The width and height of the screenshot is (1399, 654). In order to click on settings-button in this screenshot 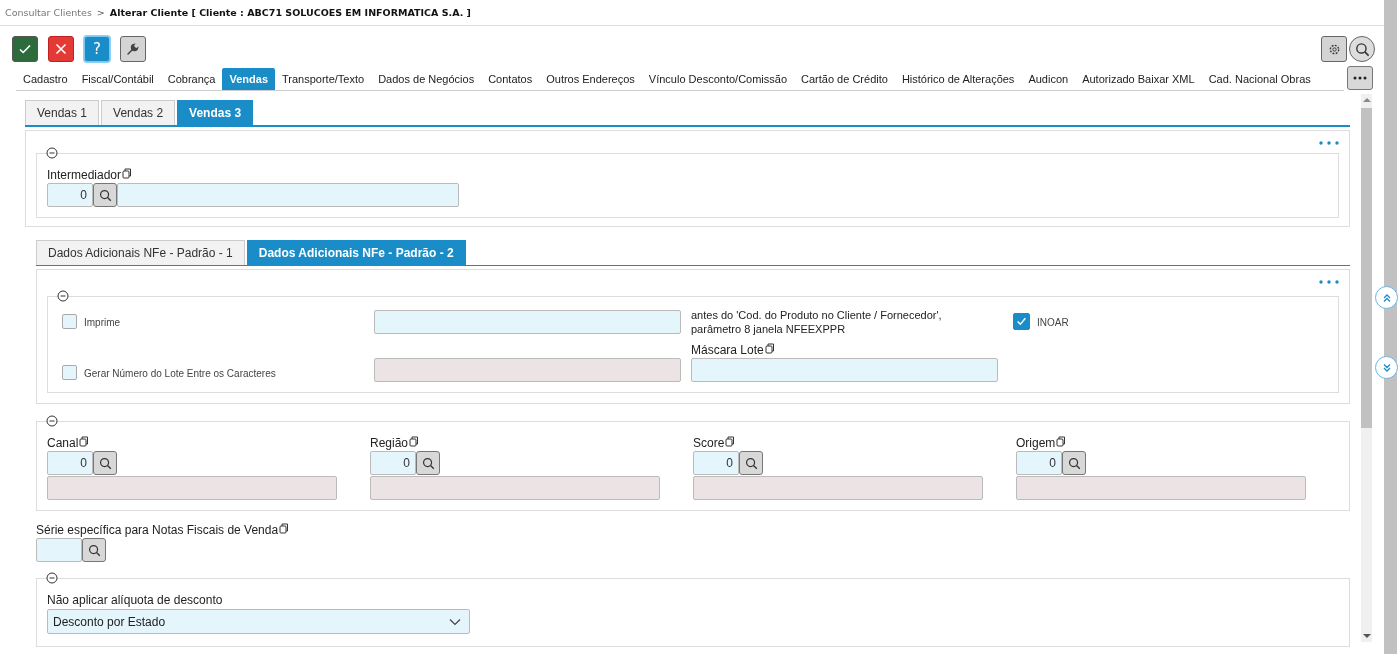, I will do `click(1334, 49)`.